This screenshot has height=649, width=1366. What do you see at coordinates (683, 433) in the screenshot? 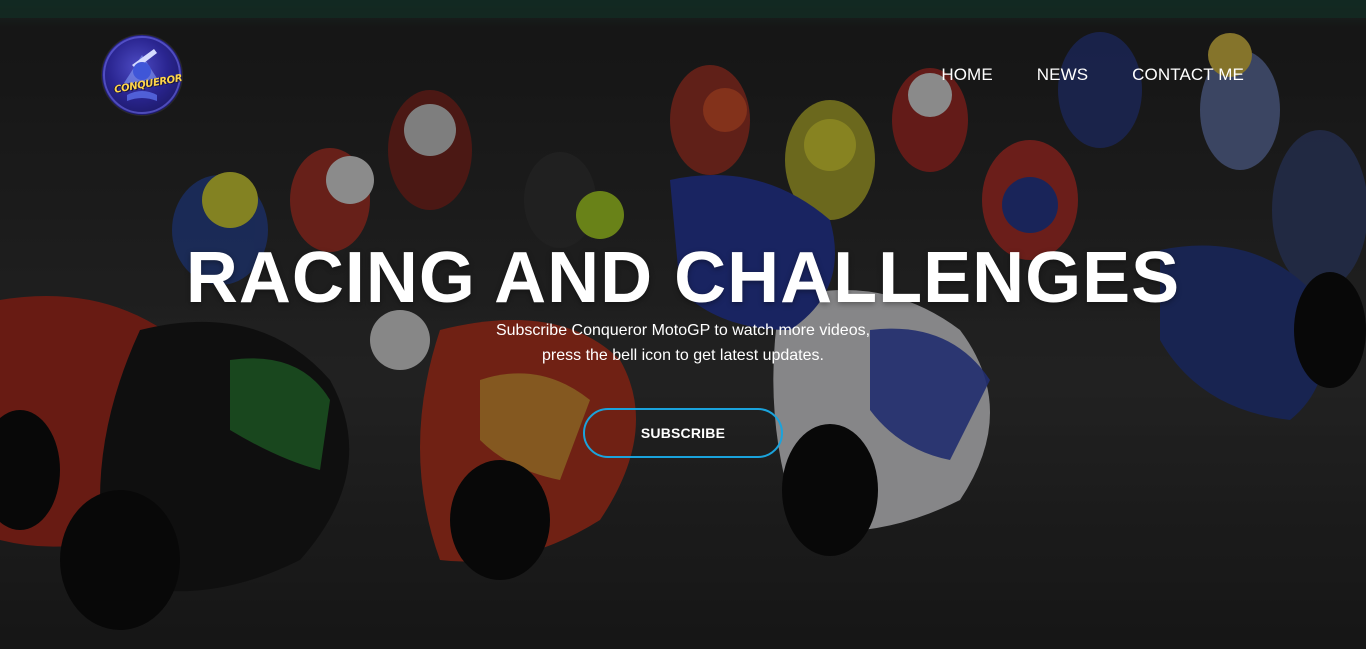
I see `subscribe-button: SUBSCRIBE` at bounding box center [683, 433].